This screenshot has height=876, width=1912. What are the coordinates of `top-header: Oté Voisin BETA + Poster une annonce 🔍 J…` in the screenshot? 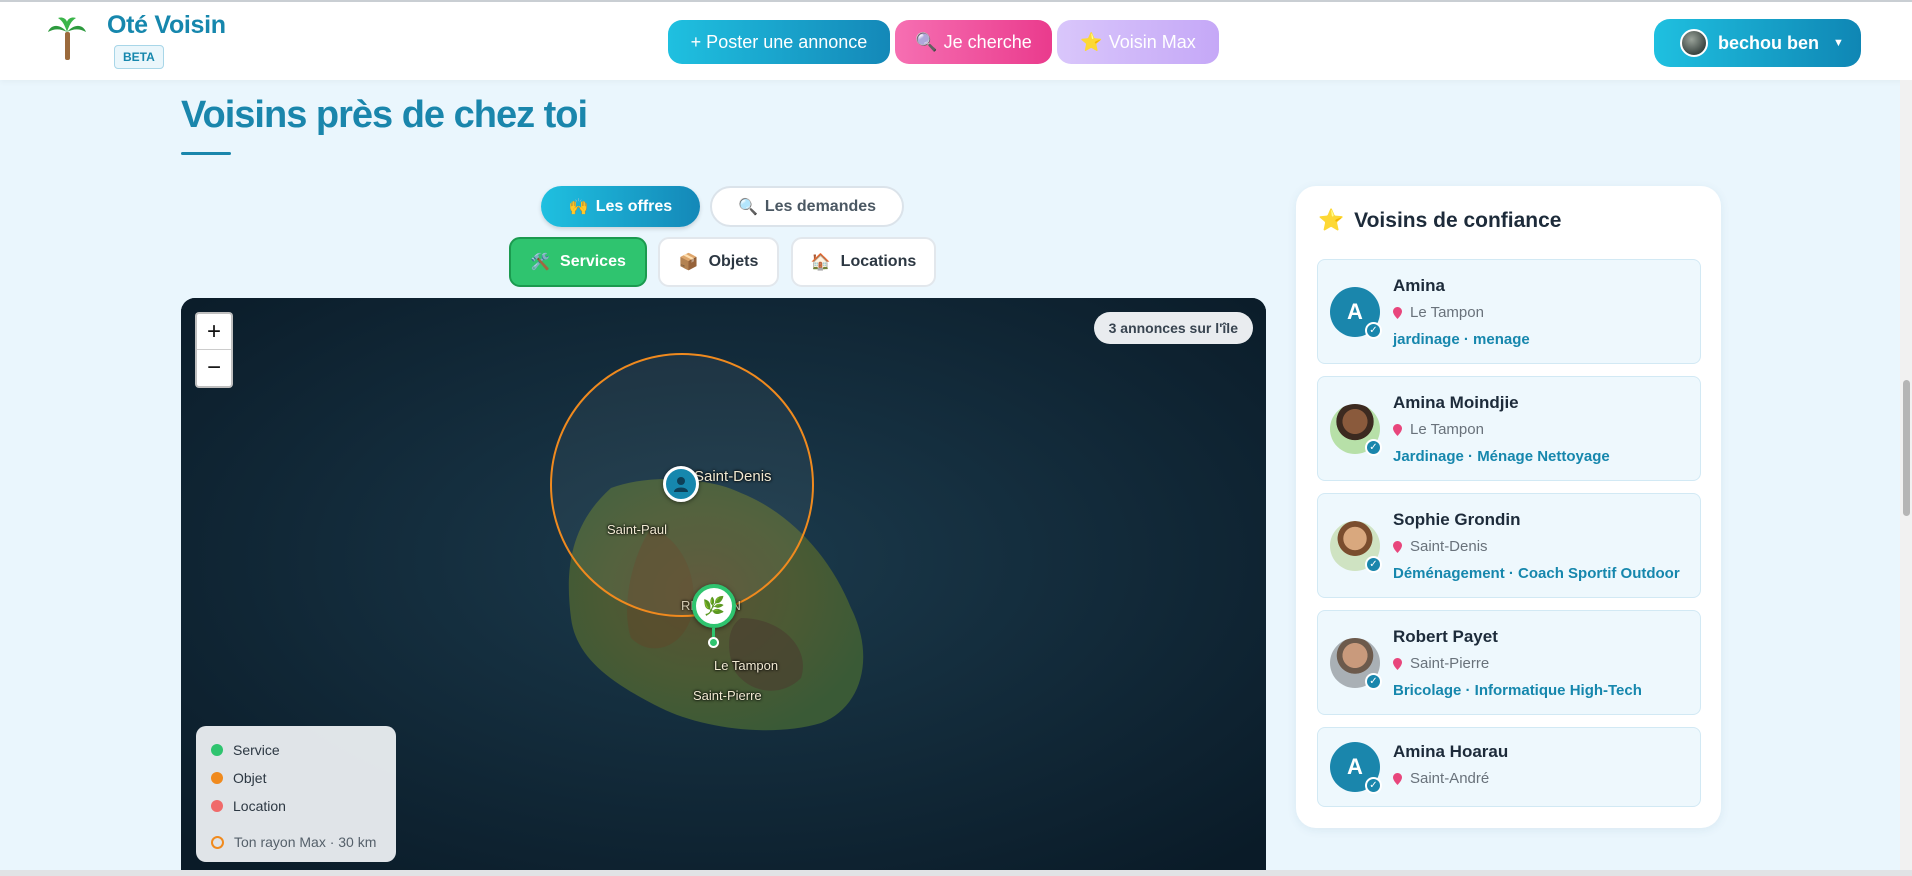 It's located at (956, 40).